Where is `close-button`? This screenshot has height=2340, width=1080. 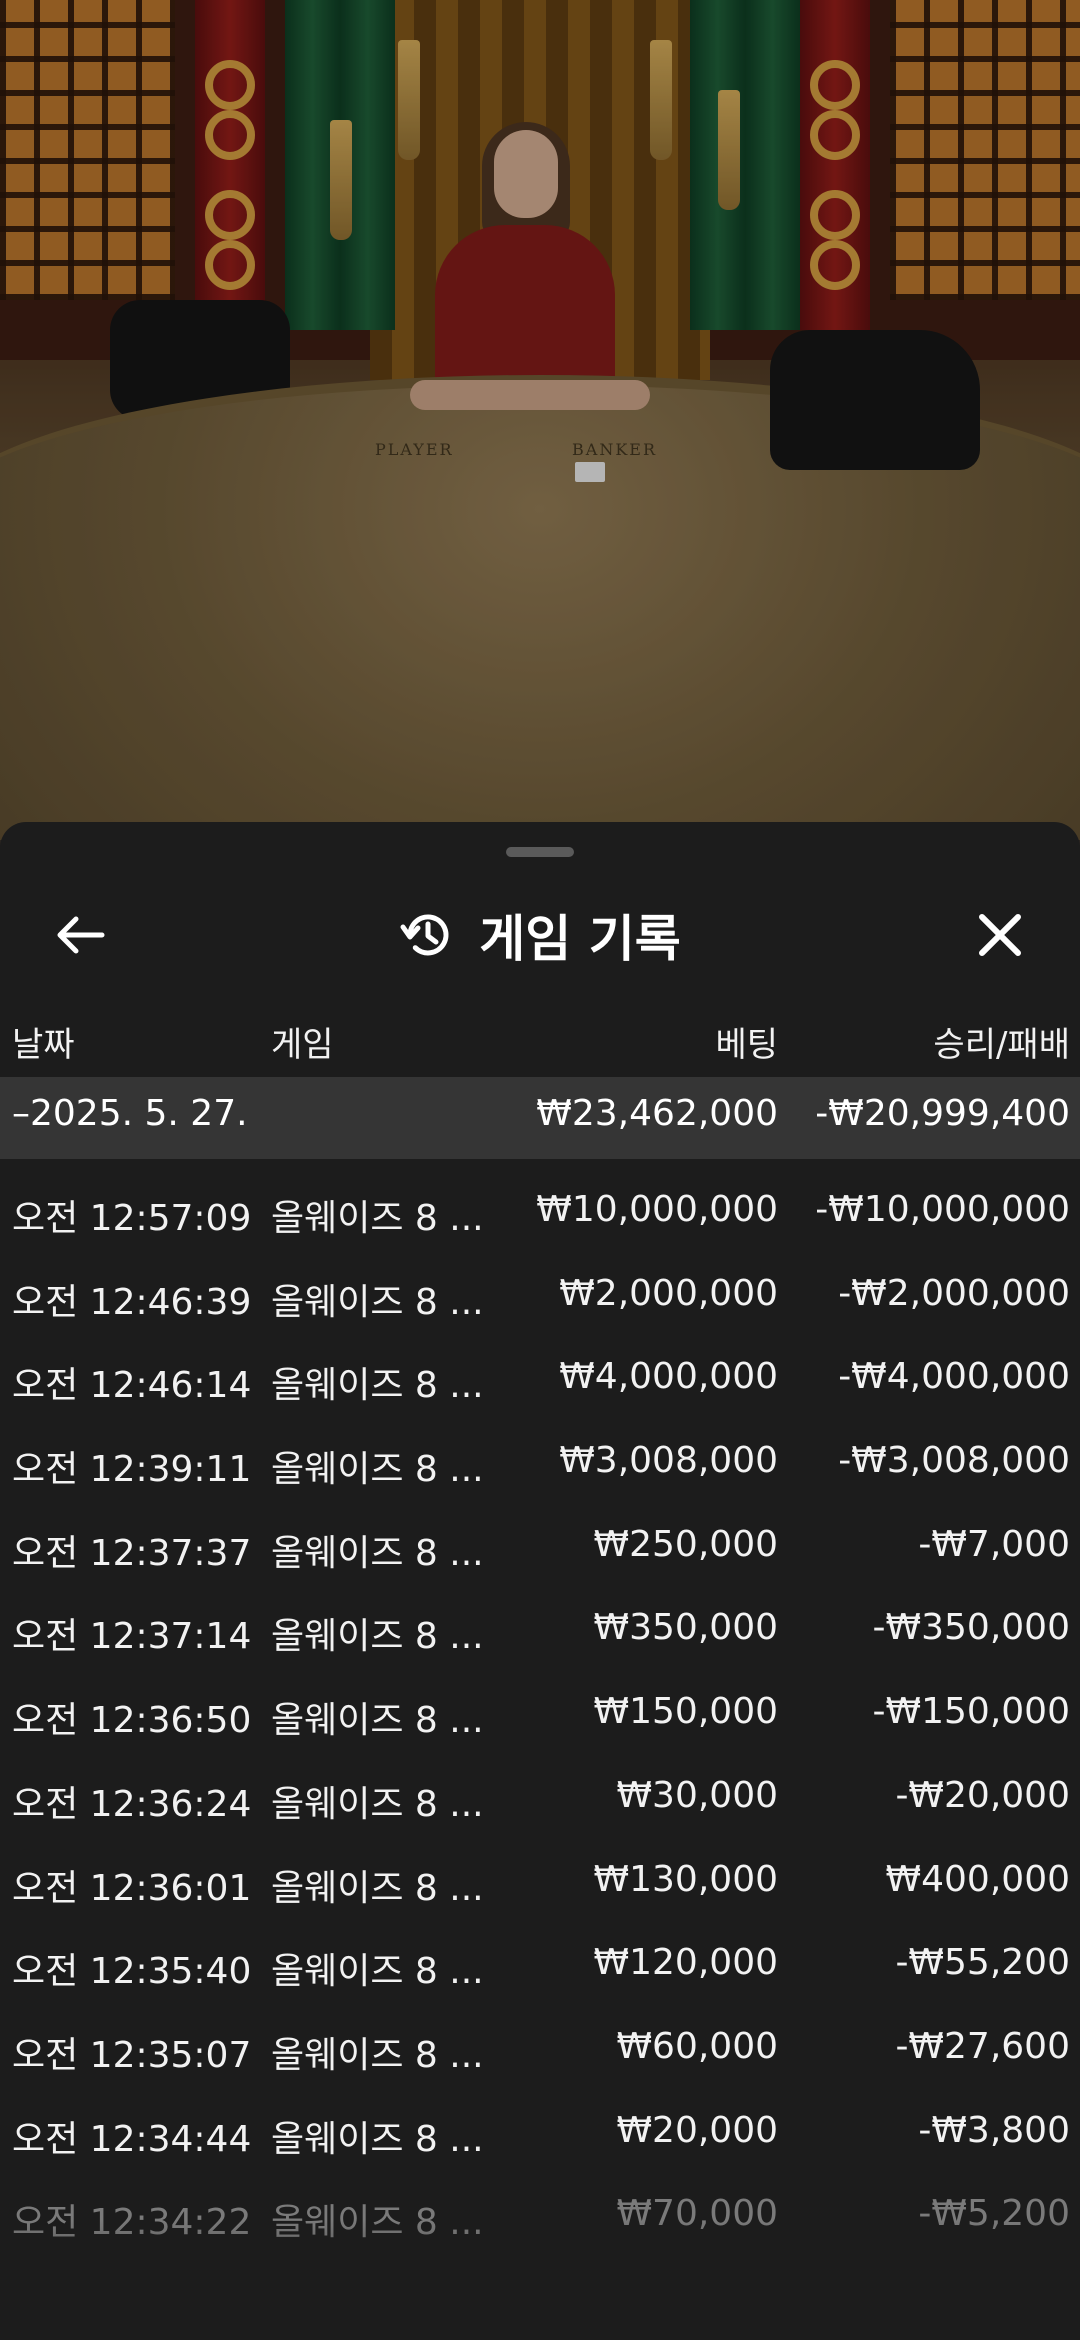
close-button is located at coordinates (1000, 935).